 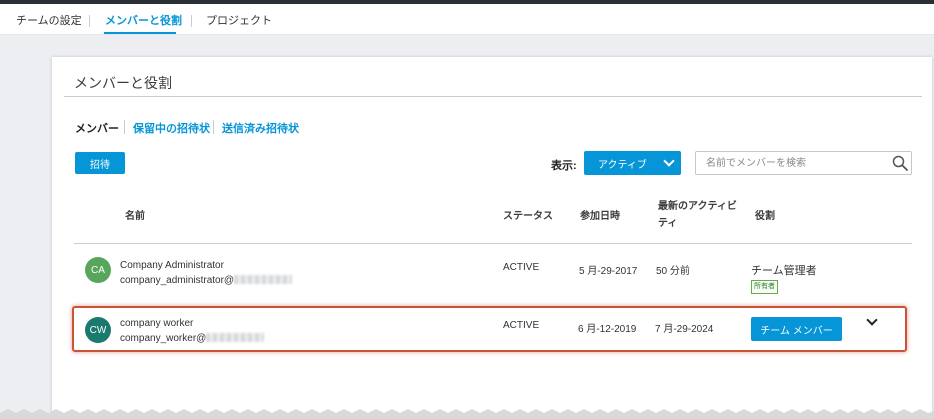 I want to click on status-filter-dropdown: アクティブ, so click(x=632, y=163).